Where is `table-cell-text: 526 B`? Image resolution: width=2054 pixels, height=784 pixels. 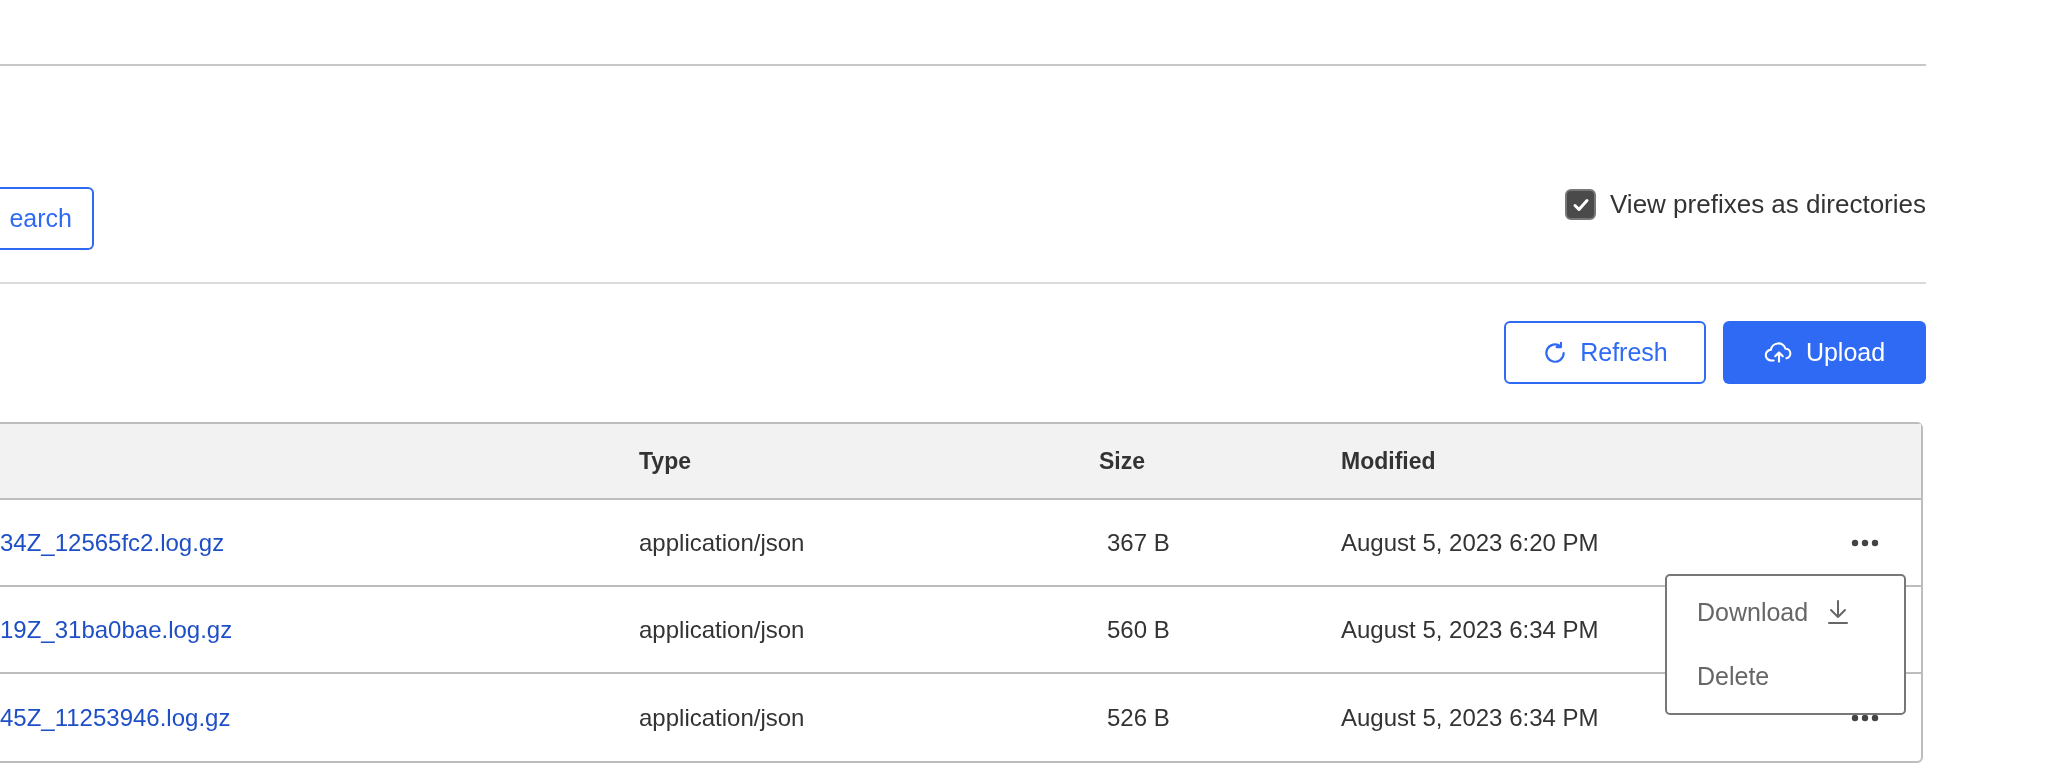 table-cell-text: 526 B is located at coordinates (1138, 717).